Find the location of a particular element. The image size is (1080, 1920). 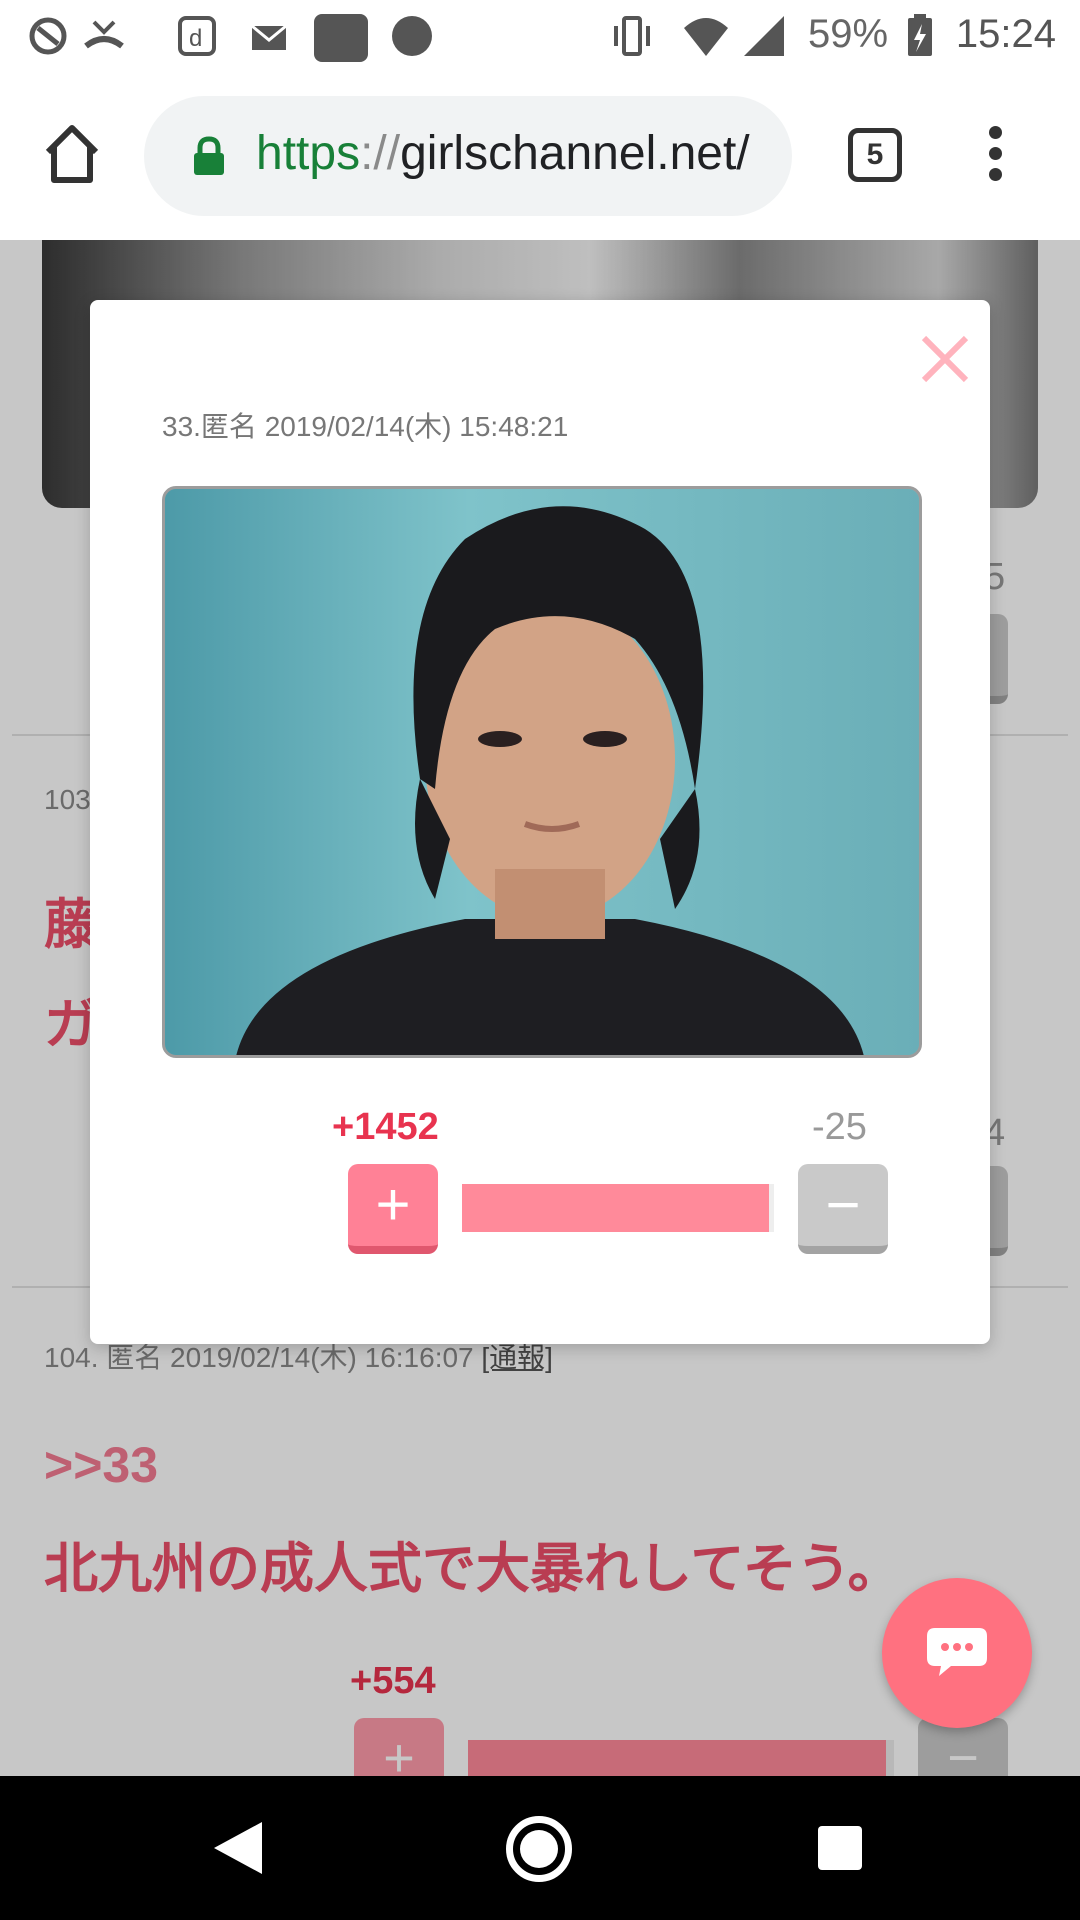

back-icon is located at coordinates (238, 1848).